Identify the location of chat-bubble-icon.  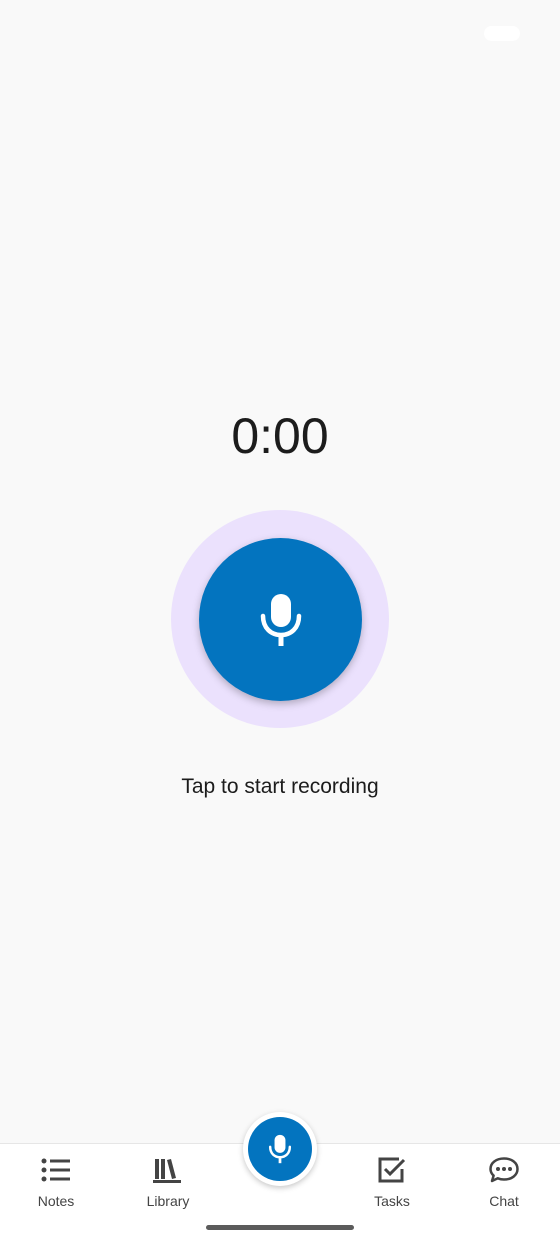
(504, 1170).